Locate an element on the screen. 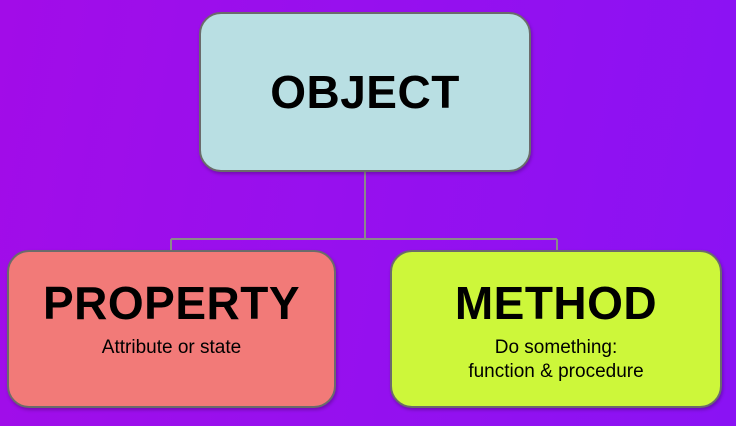 Image resolution: width=736 pixels, height=426 pixels. method-description-line2: function & procedure is located at coordinates (556, 371).